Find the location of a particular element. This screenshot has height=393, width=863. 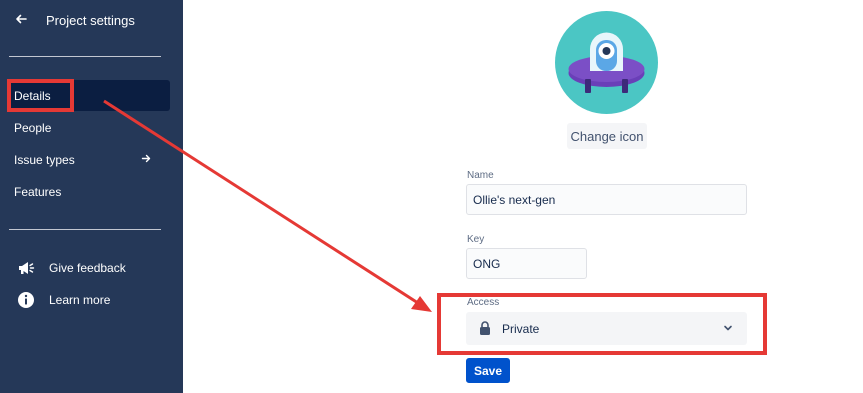

access-selected-value: Private is located at coordinates (521, 329).